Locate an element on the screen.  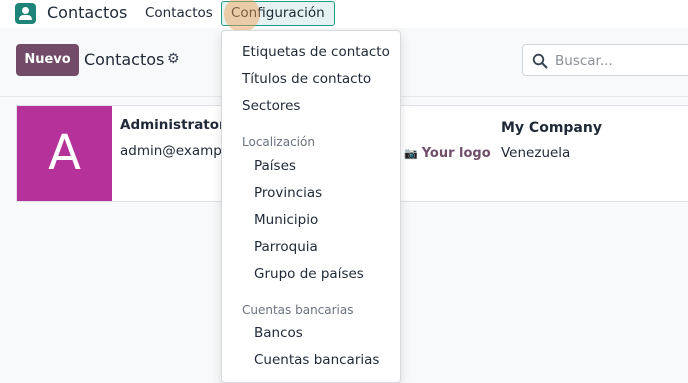
menu-item-municipio: Municipio is located at coordinates (286, 220).